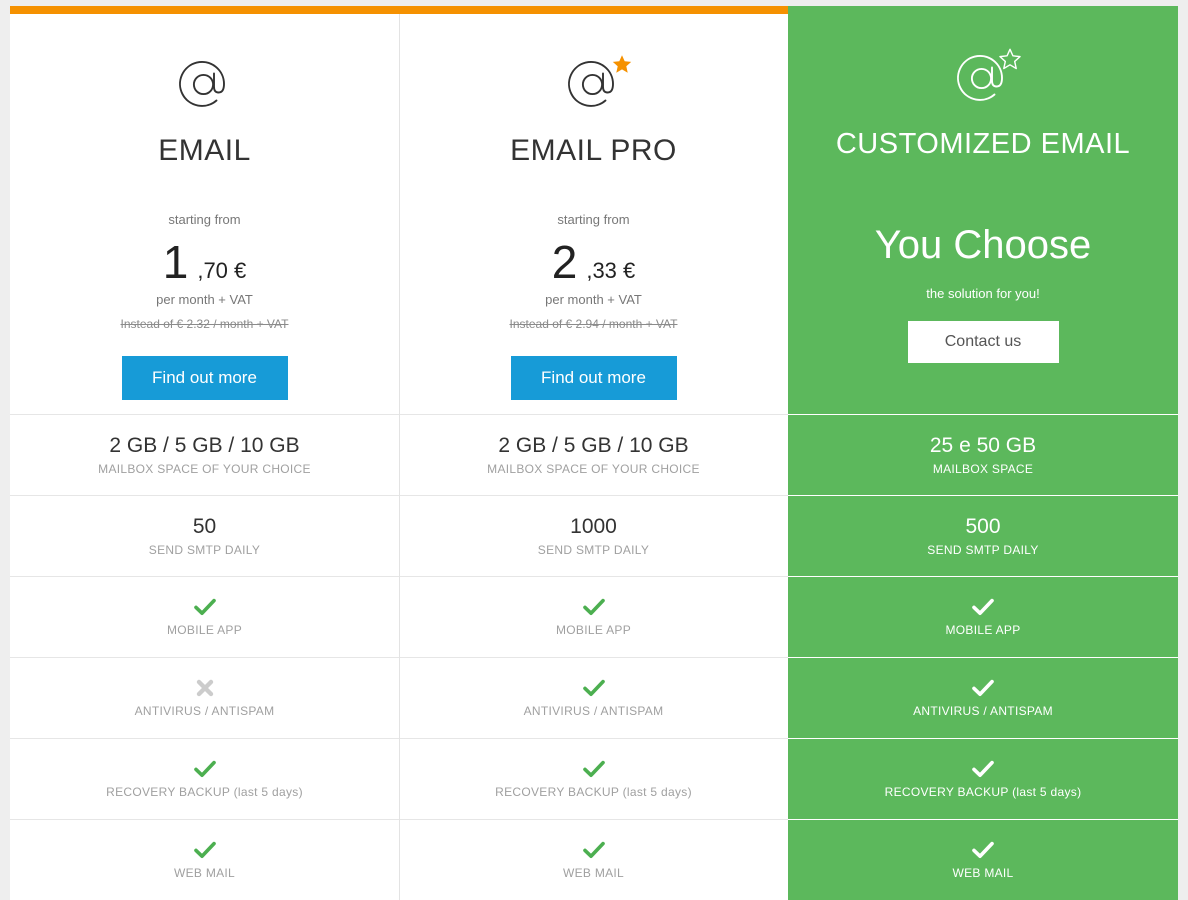 Image resolution: width=1188 pixels, height=900 pixels. I want to click on at-sign-star-icon, so click(594, 86).